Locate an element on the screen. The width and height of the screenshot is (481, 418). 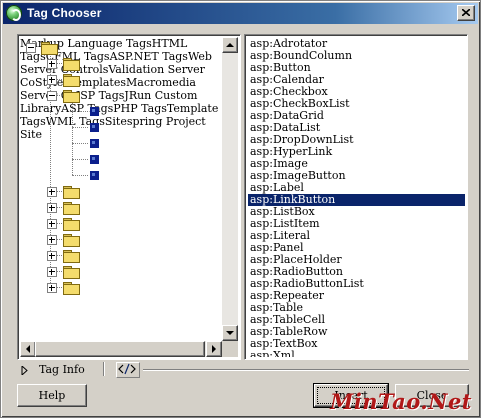
close-icon is located at coordinates (466, 12).